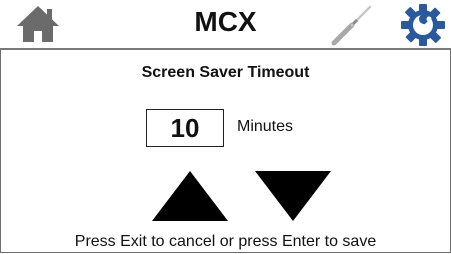  Describe the element at coordinates (265, 126) in the screenshot. I see `unit-label: Minutes` at that location.